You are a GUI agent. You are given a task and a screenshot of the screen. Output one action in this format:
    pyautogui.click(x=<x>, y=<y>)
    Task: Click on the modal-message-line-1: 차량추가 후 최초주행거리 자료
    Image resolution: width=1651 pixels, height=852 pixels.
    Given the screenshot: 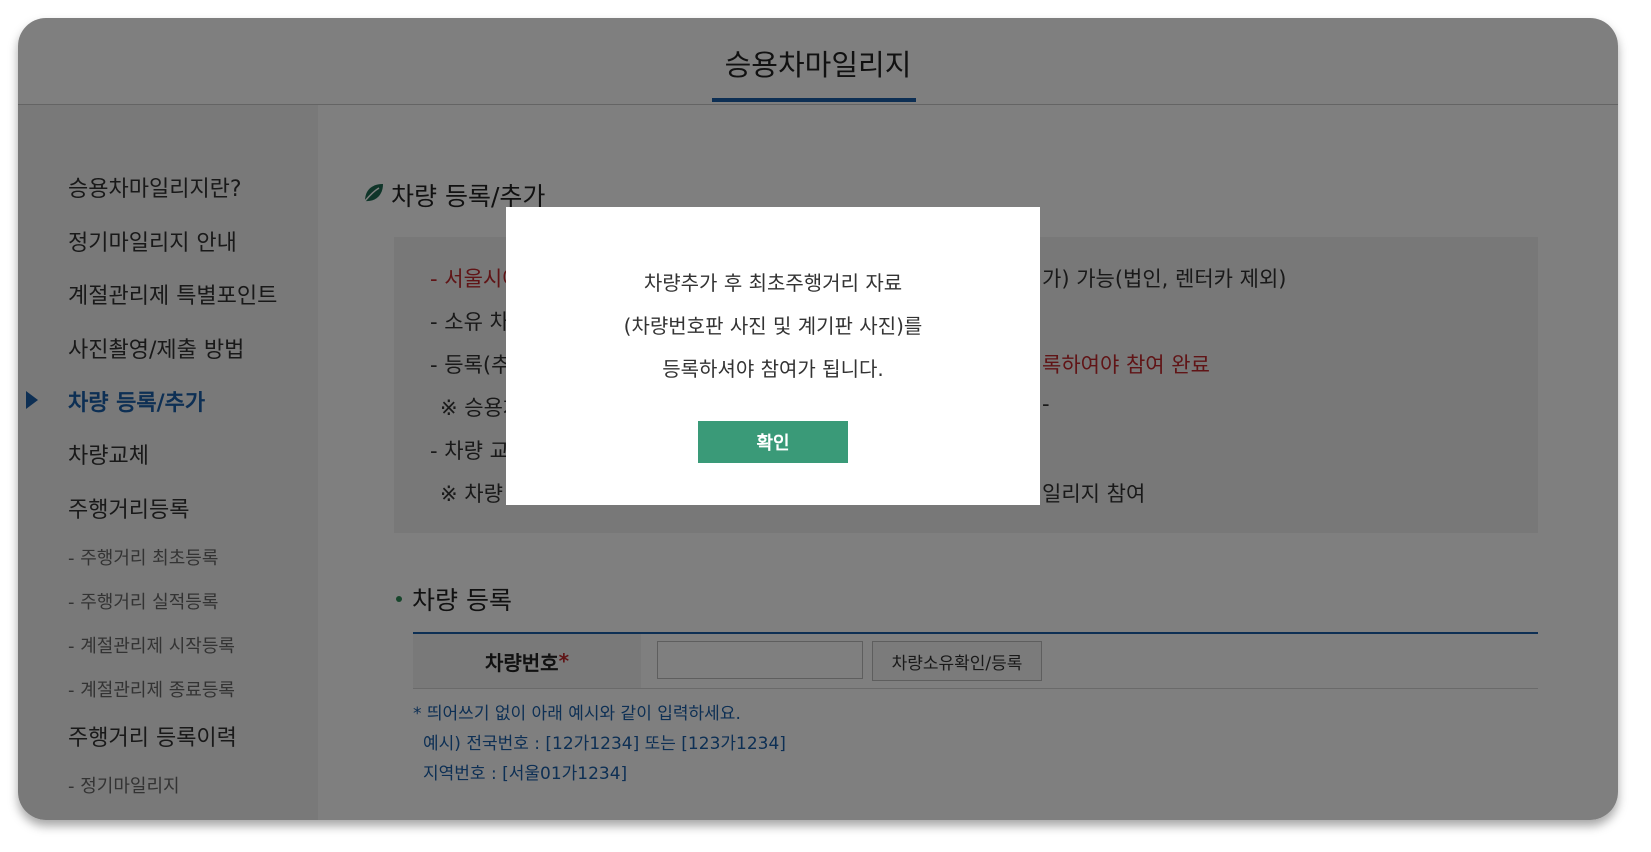 What is the action you would take?
    pyautogui.click(x=773, y=283)
    